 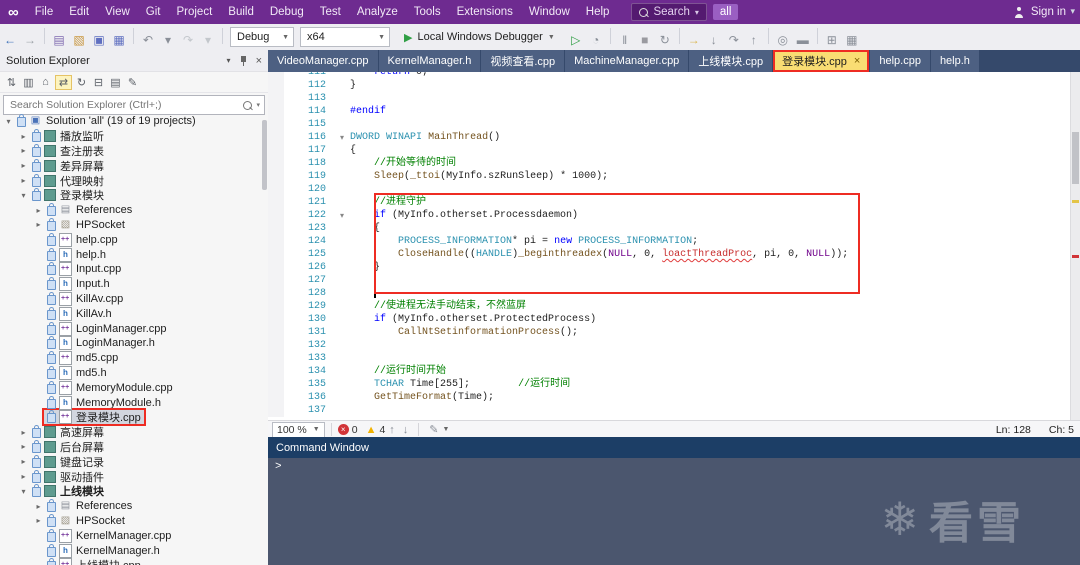 What do you see at coordinates (549, 12) in the screenshot?
I see `menu-item-window: Window` at bounding box center [549, 12].